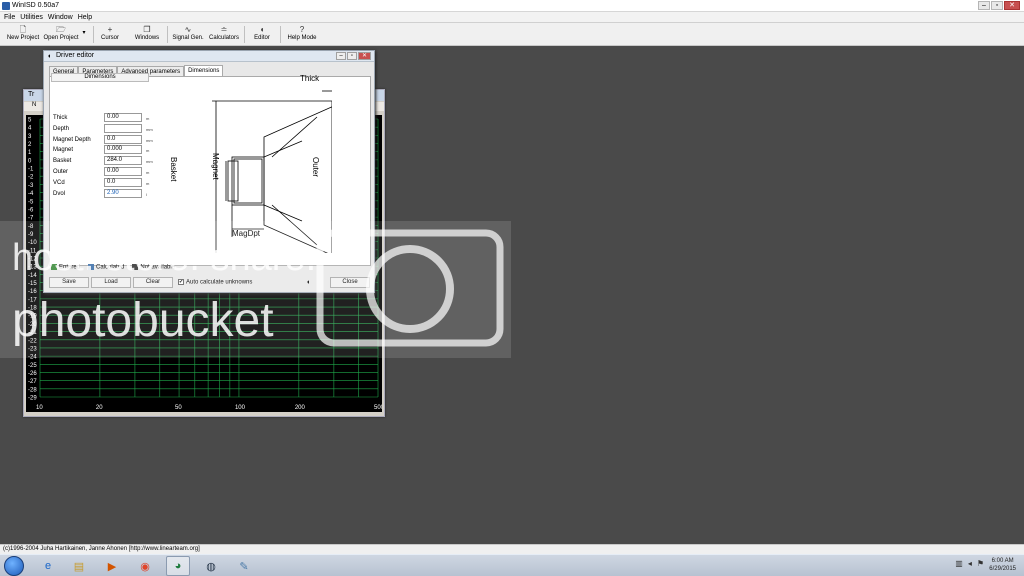 The width and height of the screenshot is (1024, 576). I want to click on field-label: Magnet Depth, so click(72, 139).